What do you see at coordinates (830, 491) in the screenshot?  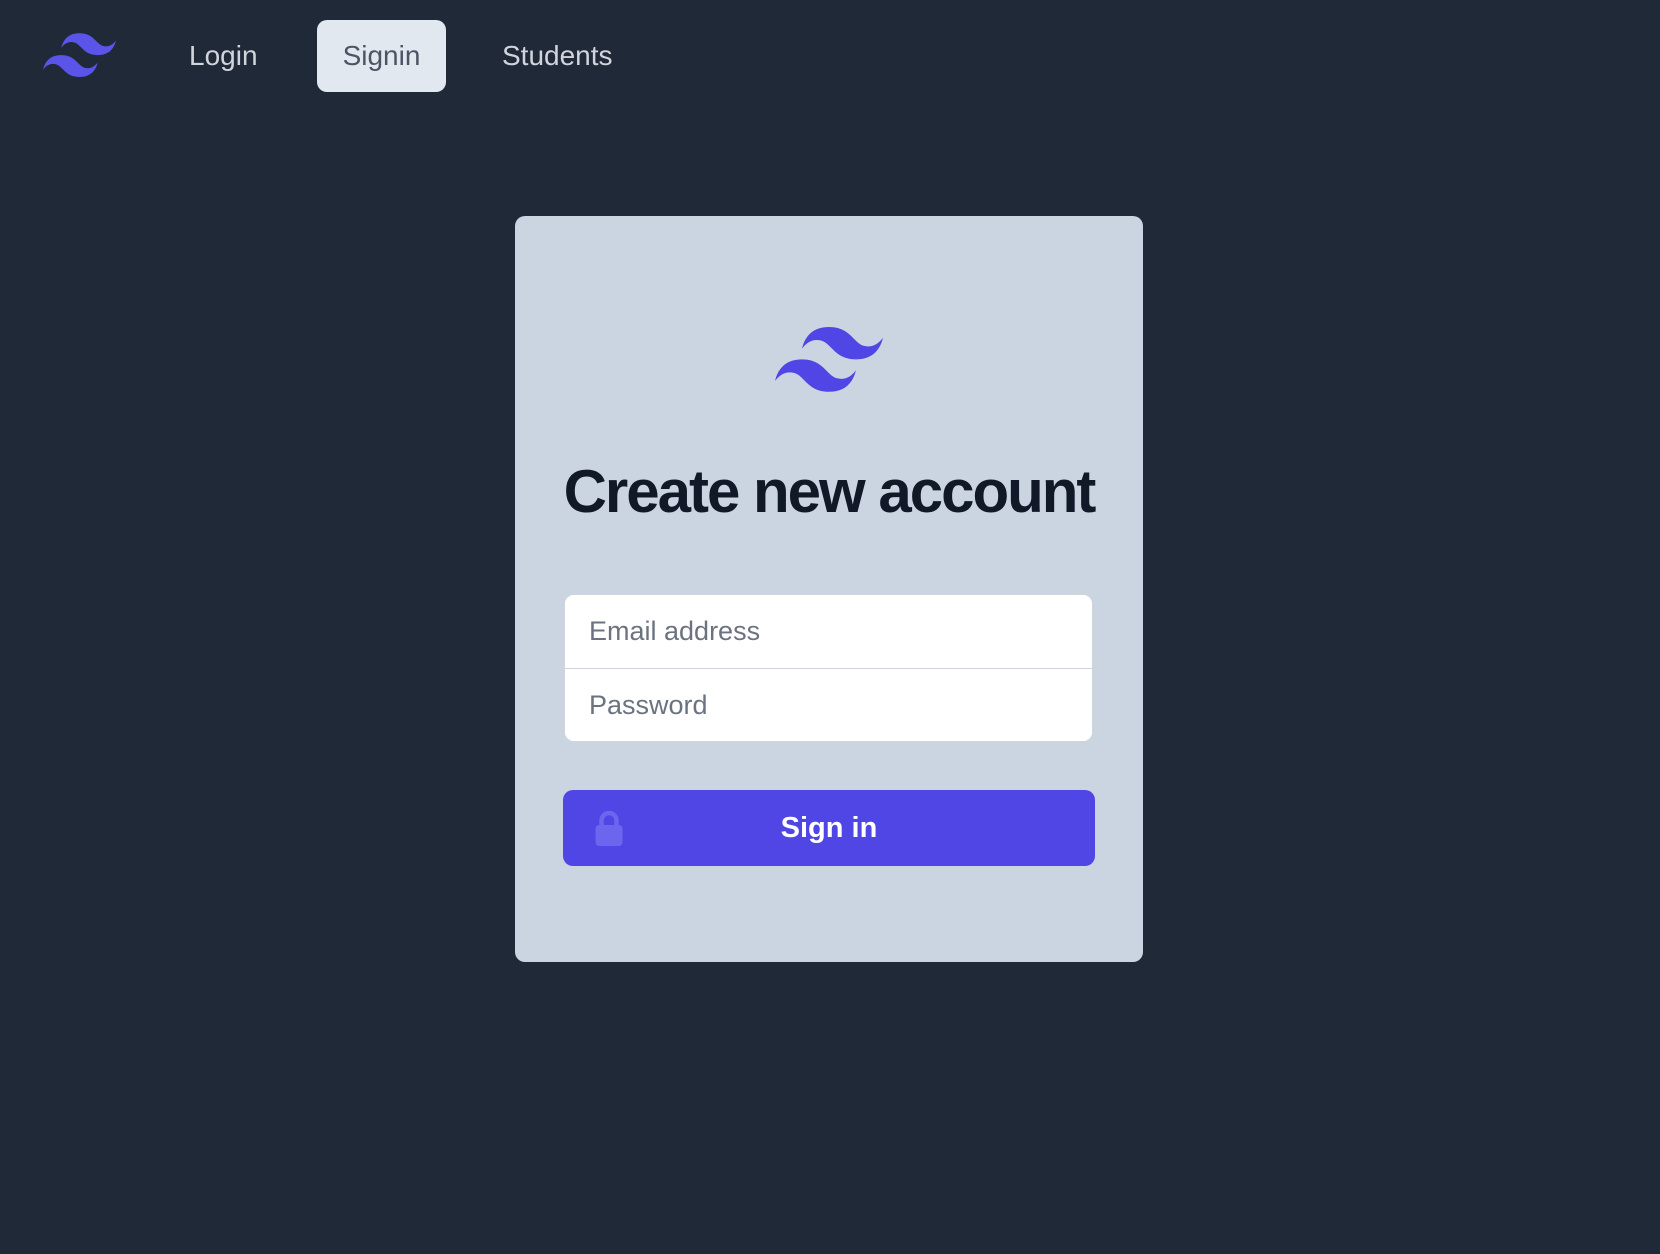 I see `page-title: Create new account` at bounding box center [830, 491].